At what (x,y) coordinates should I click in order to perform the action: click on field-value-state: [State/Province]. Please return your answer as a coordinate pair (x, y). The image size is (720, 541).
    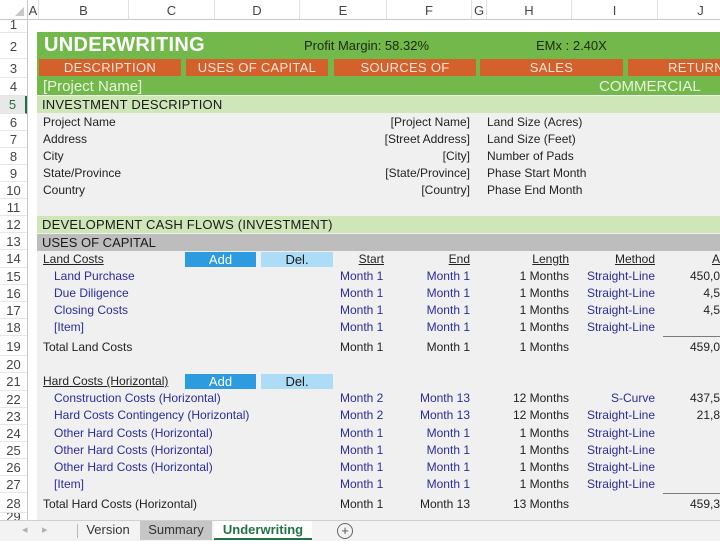
    Looking at the image, I should click on (405, 173).